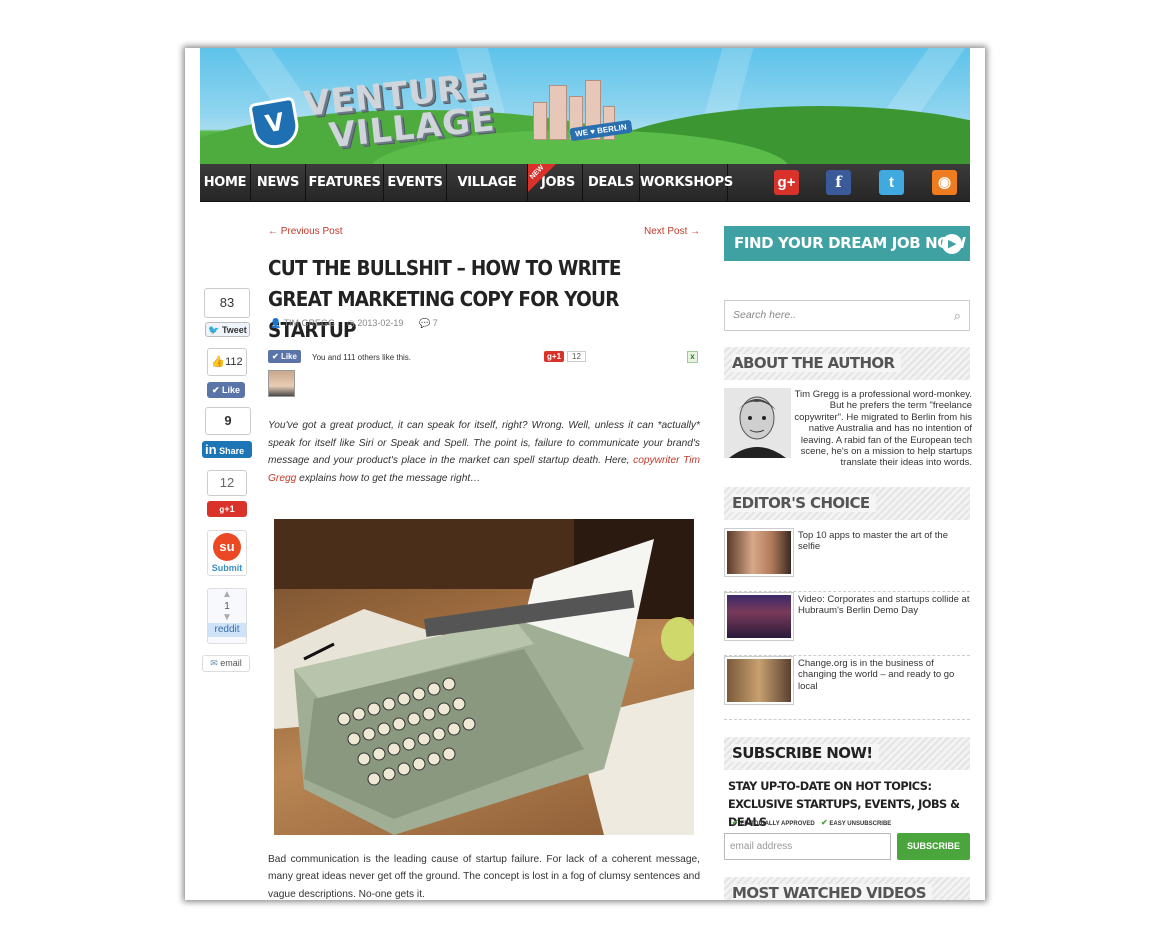  I want to click on tweet-button: 🐦 Tweet, so click(227, 329).